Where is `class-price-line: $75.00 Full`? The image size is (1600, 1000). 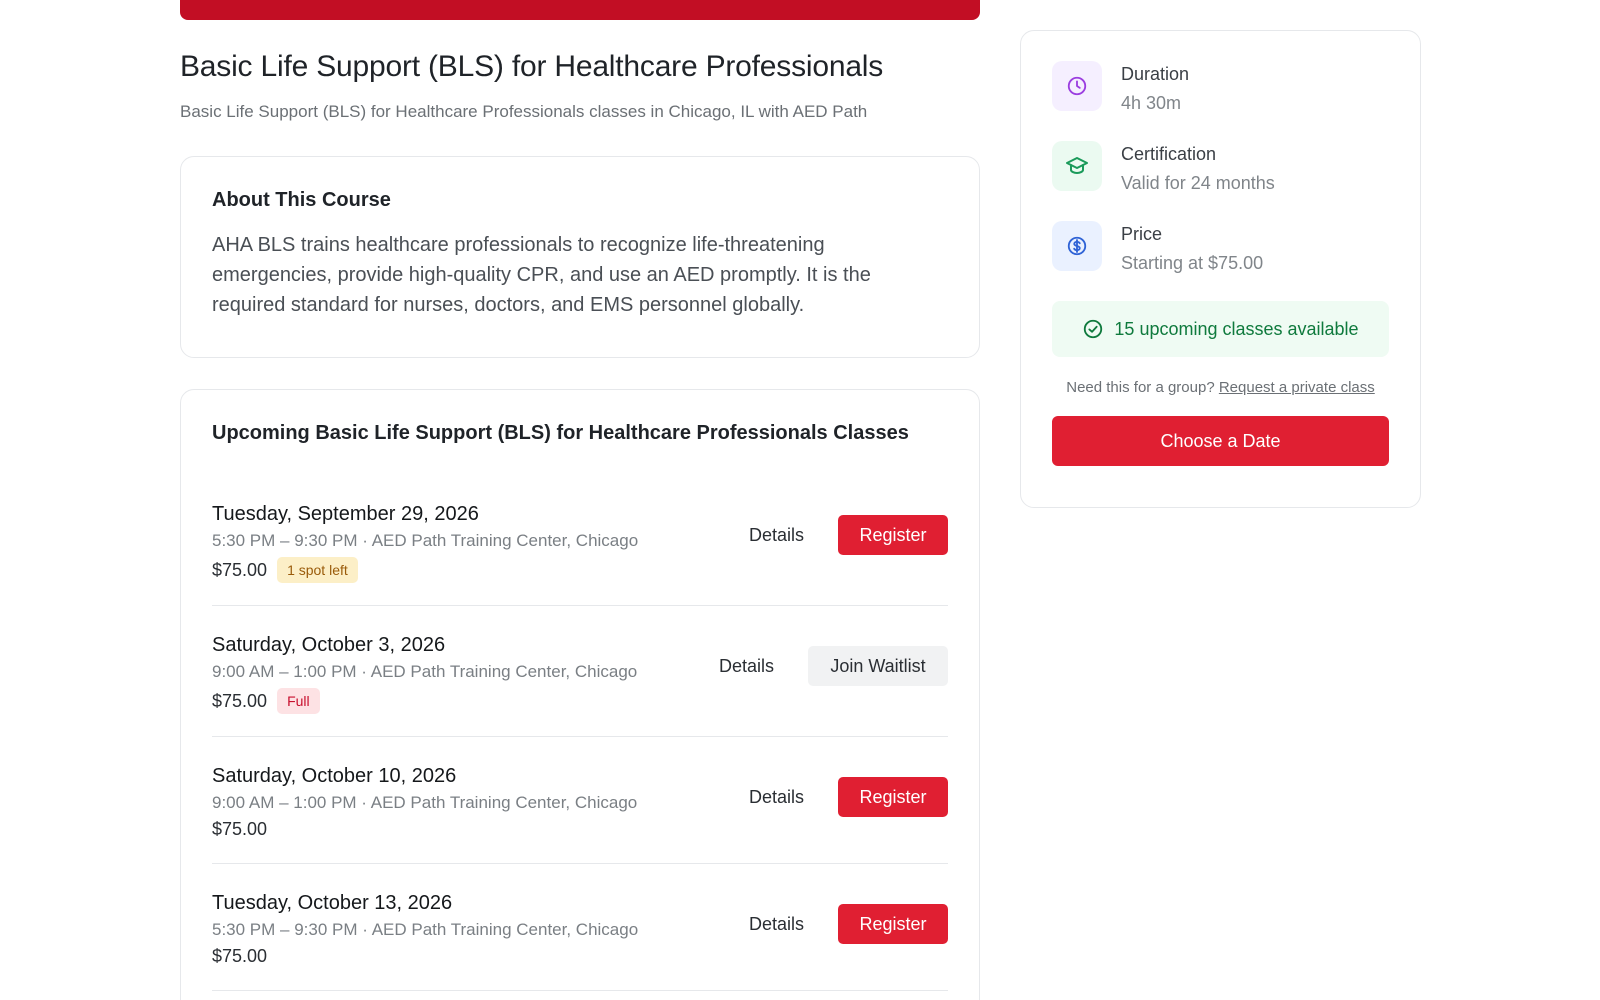
class-price-line: $75.00 Full is located at coordinates (266, 701).